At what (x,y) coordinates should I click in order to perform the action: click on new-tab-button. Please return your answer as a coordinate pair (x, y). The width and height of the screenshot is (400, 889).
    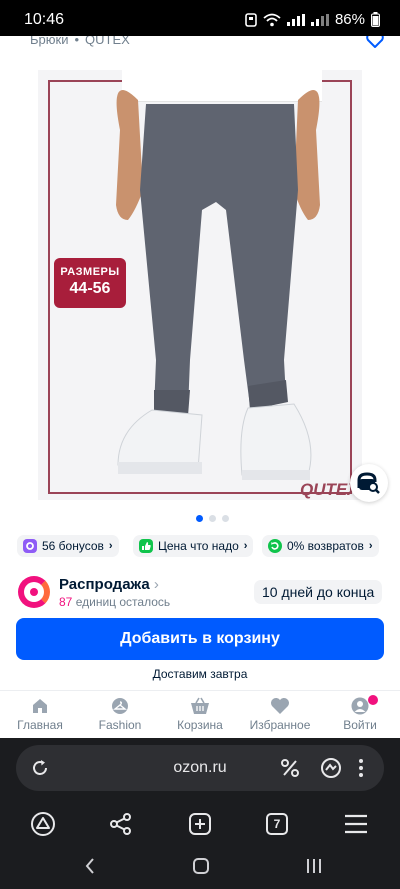
    Looking at the image, I should click on (200, 824).